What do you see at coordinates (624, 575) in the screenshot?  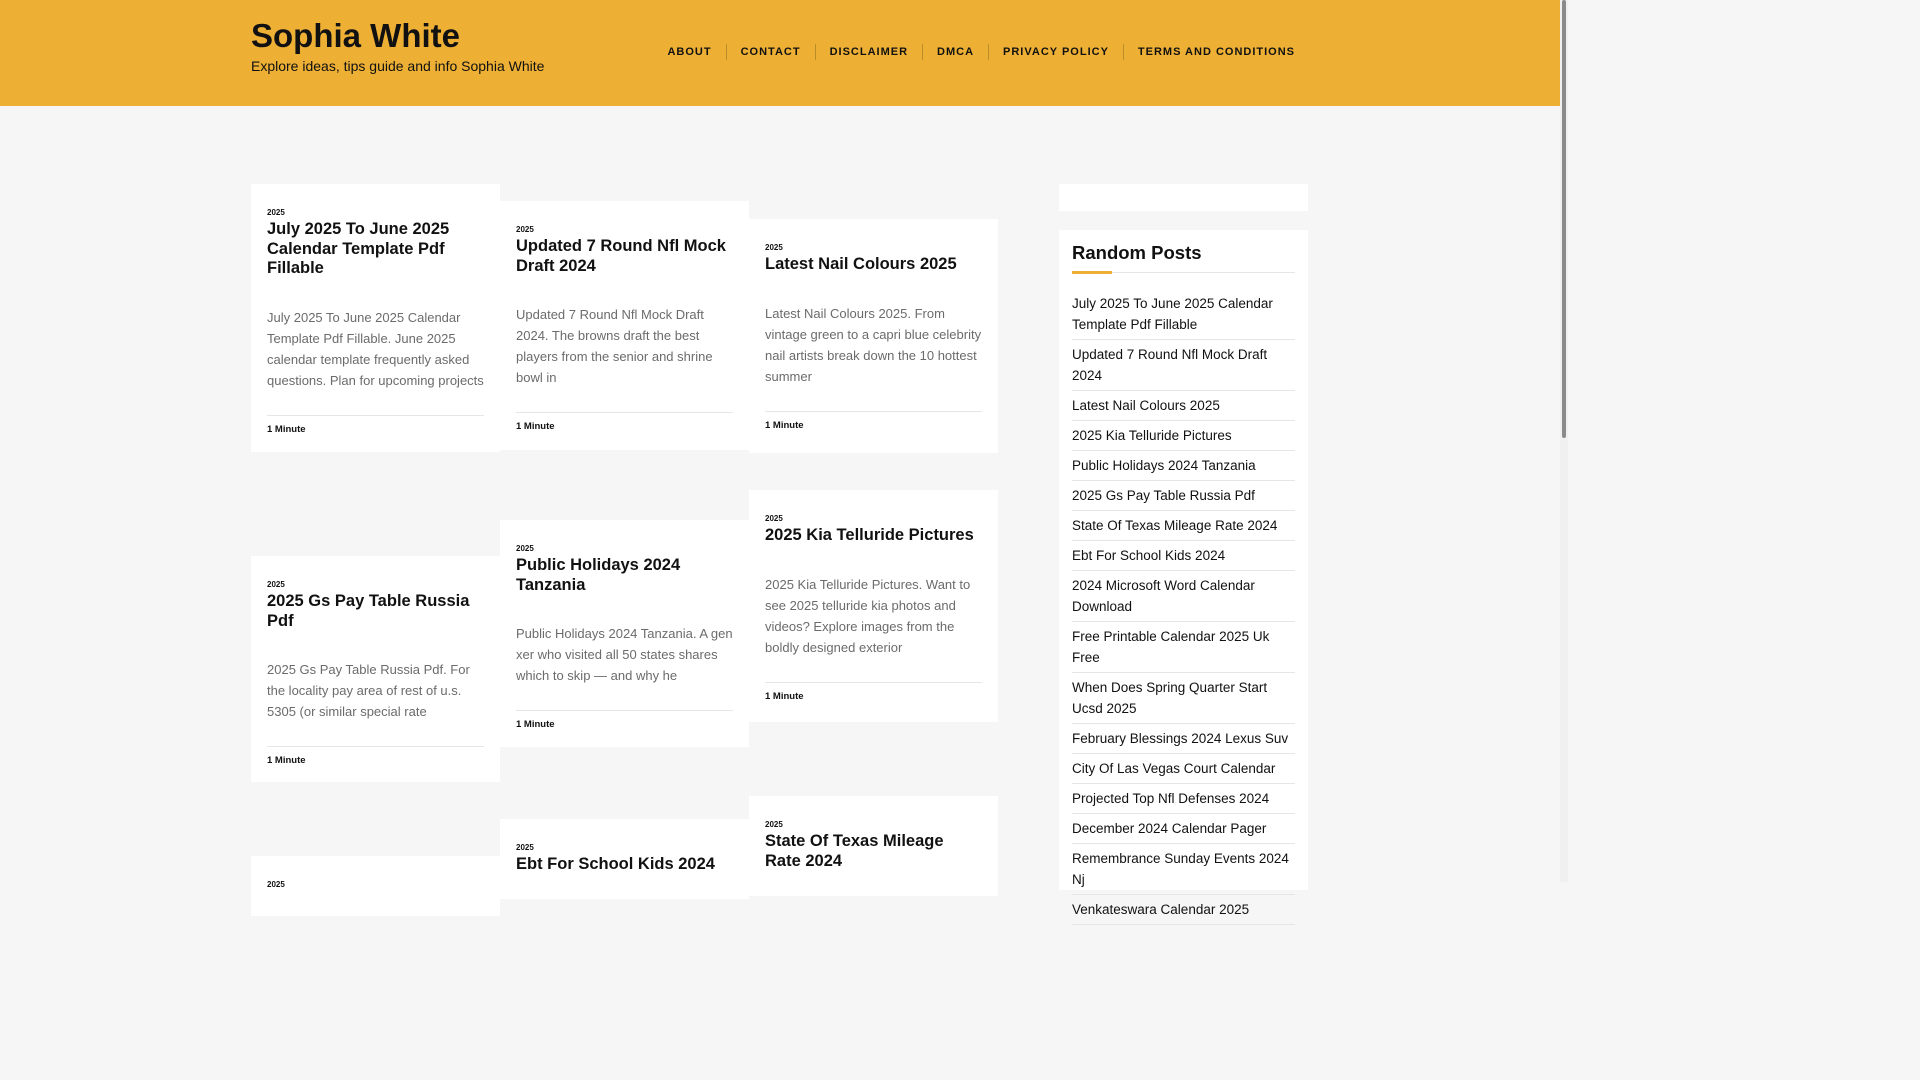 I see `post-title: Public Holidays 2024 Tanzania` at bounding box center [624, 575].